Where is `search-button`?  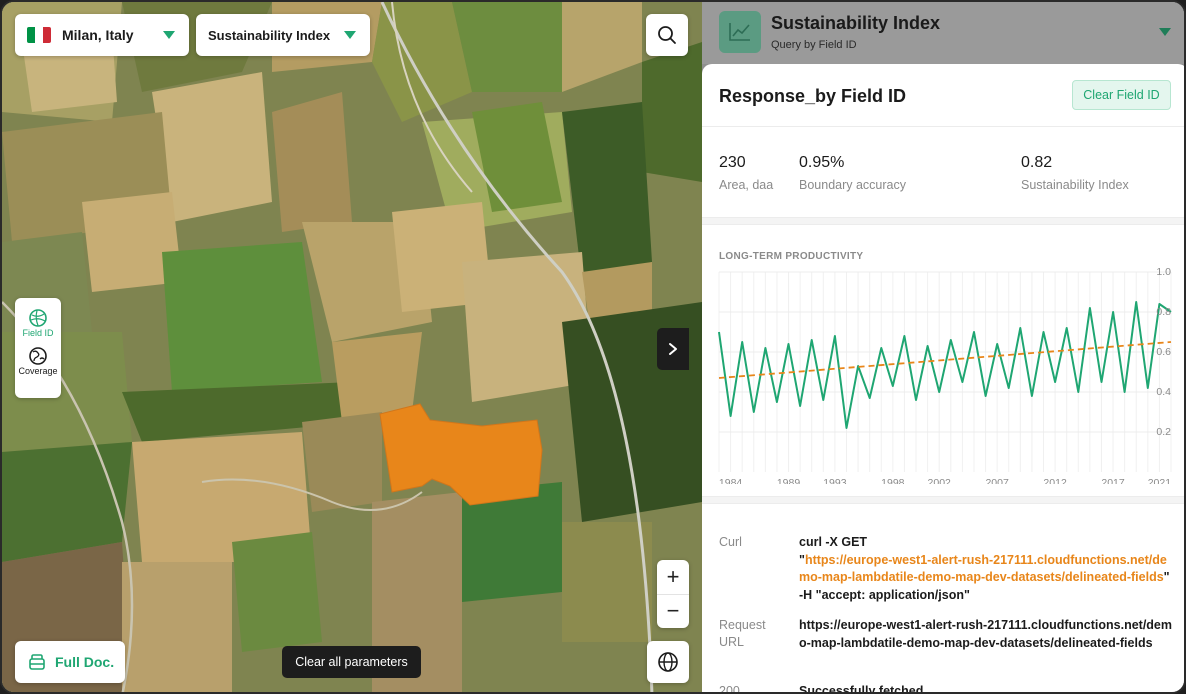 search-button is located at coordinates (667, 35).